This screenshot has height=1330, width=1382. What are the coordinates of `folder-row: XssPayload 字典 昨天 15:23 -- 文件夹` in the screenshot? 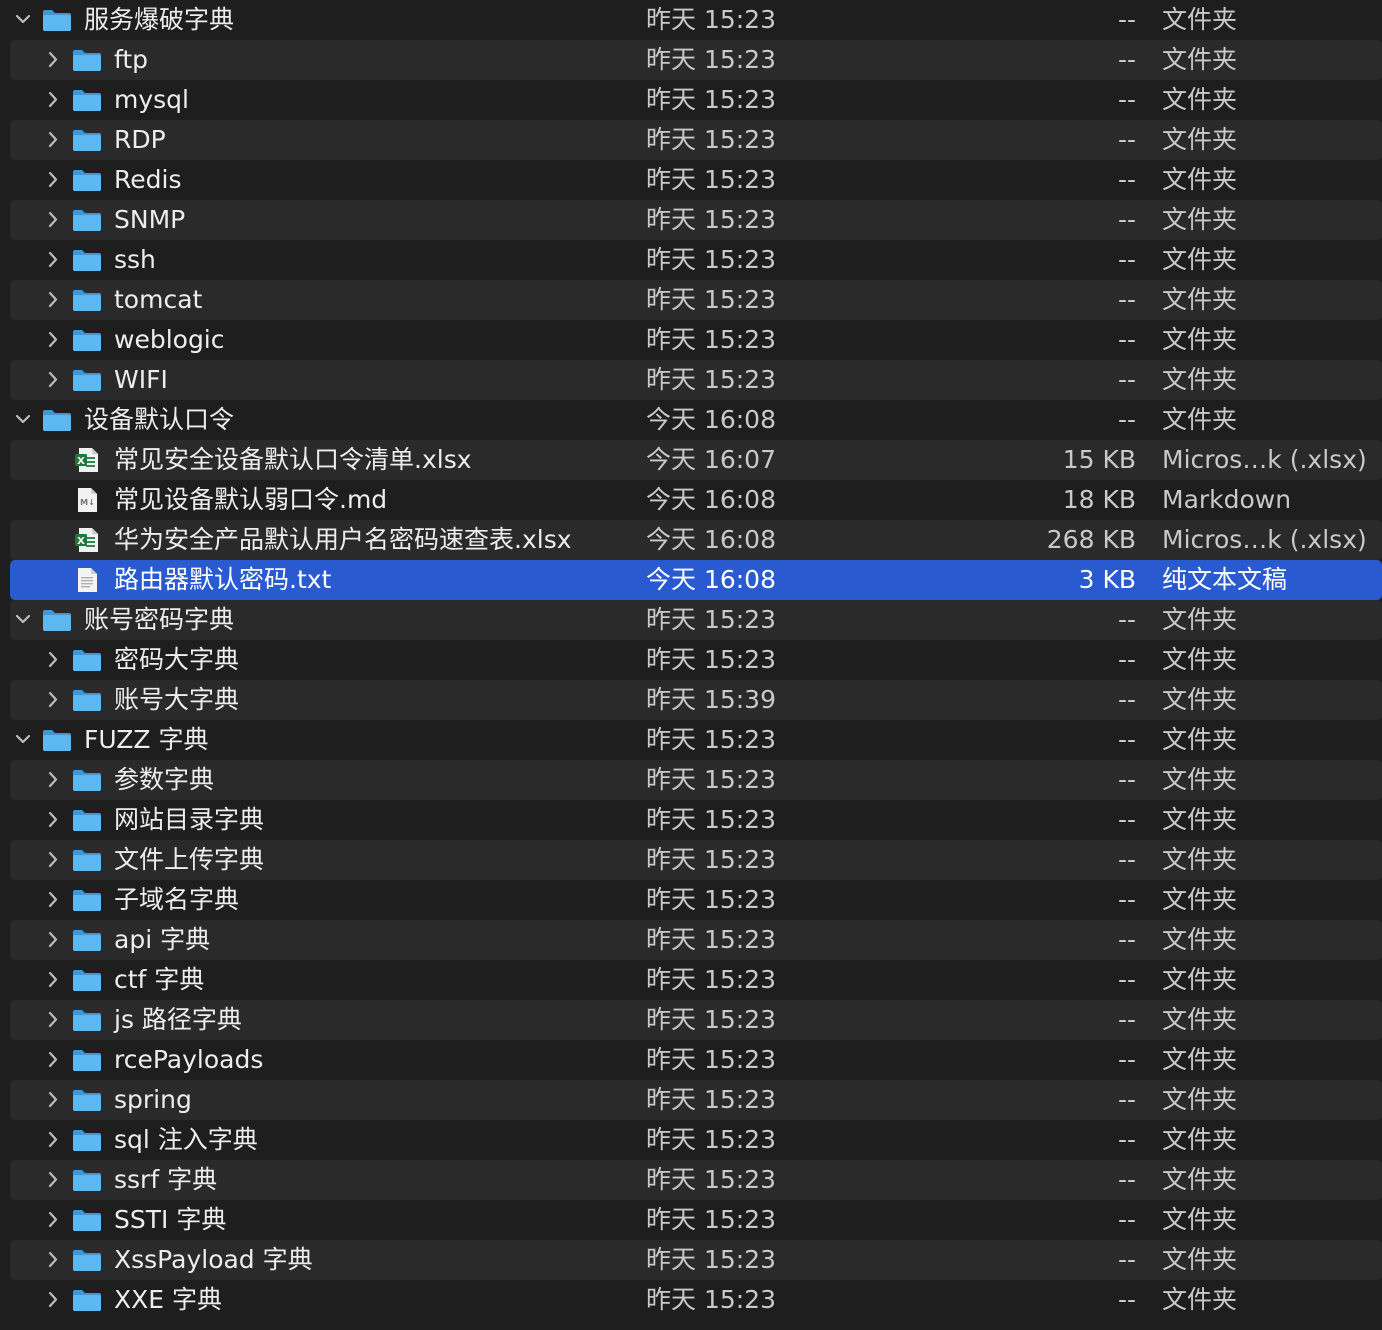 It's located at (691, 1260).